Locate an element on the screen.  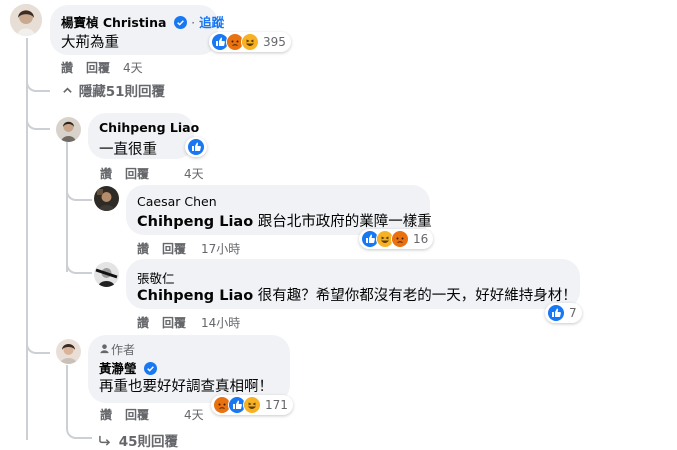
reaction-summary: 395 is located at coordinates (250, 42).